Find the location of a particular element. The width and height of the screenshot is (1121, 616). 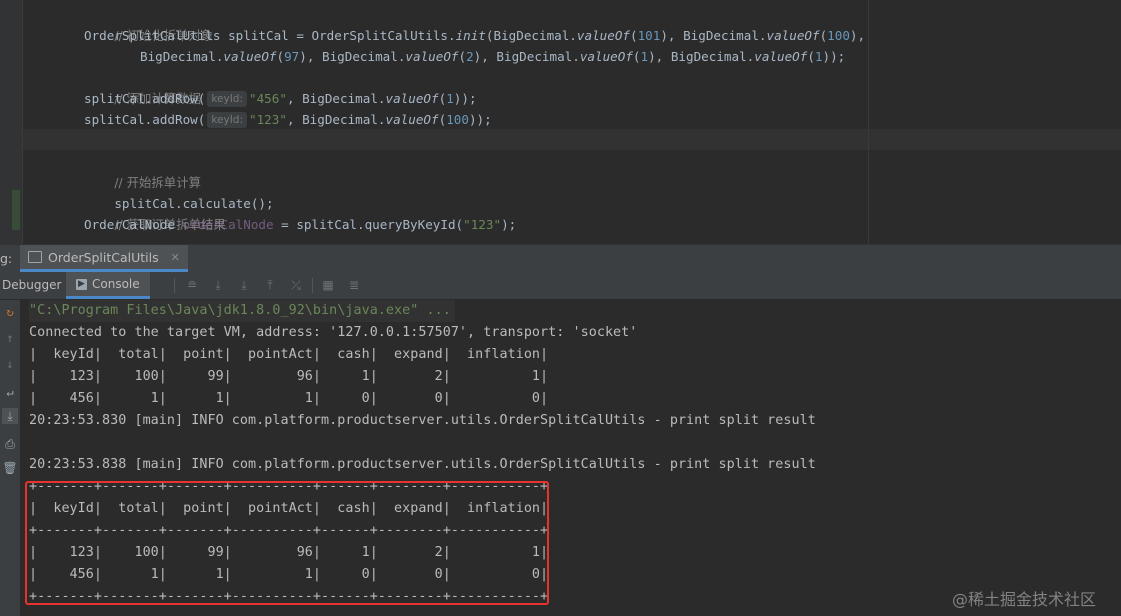

number-literal: 2 is located at coordinates (470, 56).